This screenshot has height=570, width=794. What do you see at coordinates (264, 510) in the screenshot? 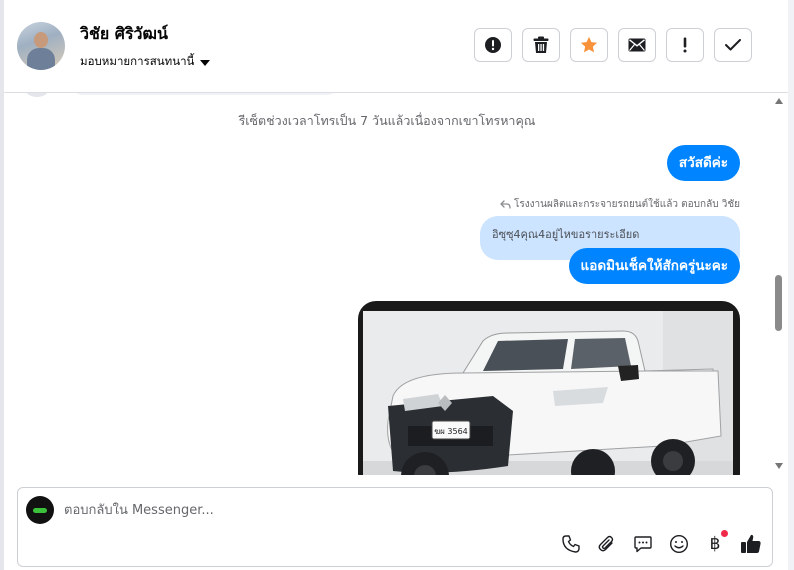
I see `reply-input` at bounding box center [264, 510].